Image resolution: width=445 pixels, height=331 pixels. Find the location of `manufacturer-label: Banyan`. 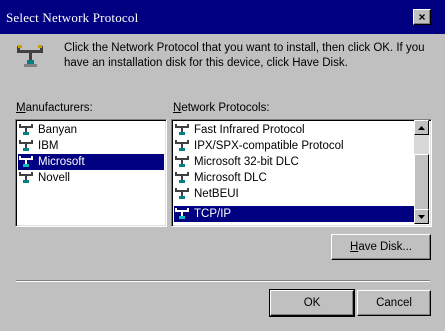

manufacturer-label: Banyan is located at coordinates (58, 130).